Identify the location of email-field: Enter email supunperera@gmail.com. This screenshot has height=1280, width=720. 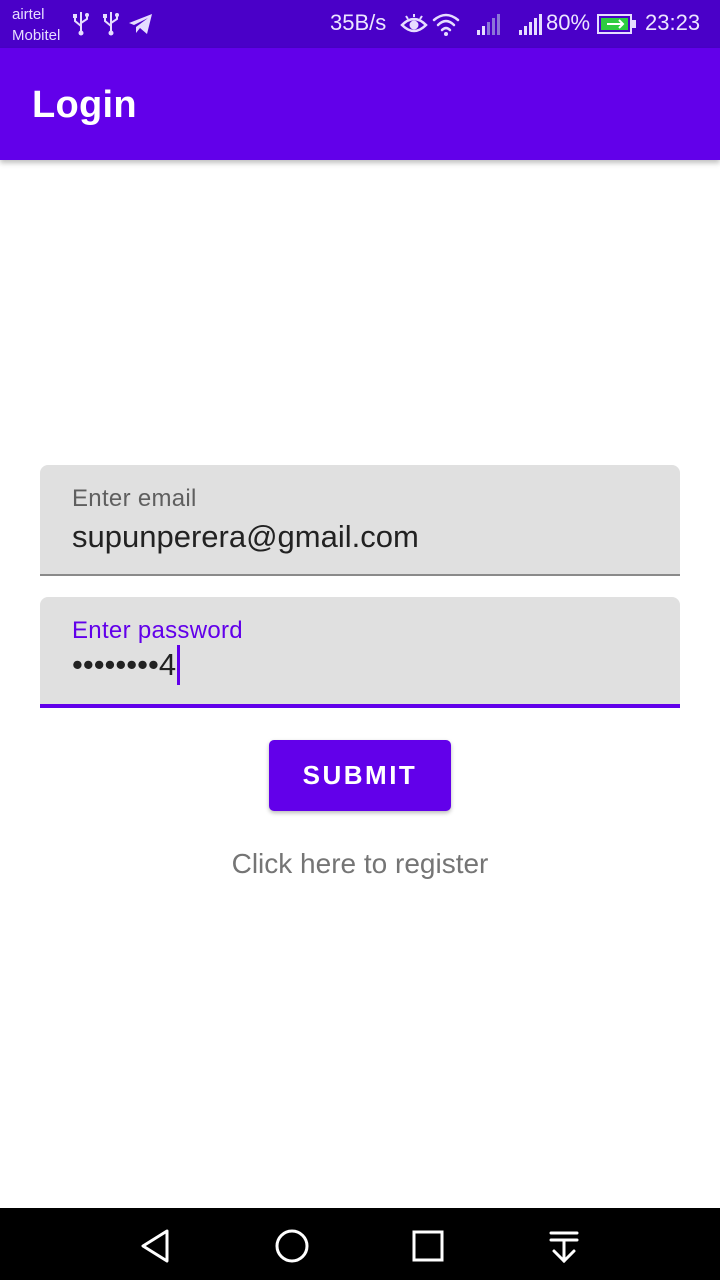
(360, 520).